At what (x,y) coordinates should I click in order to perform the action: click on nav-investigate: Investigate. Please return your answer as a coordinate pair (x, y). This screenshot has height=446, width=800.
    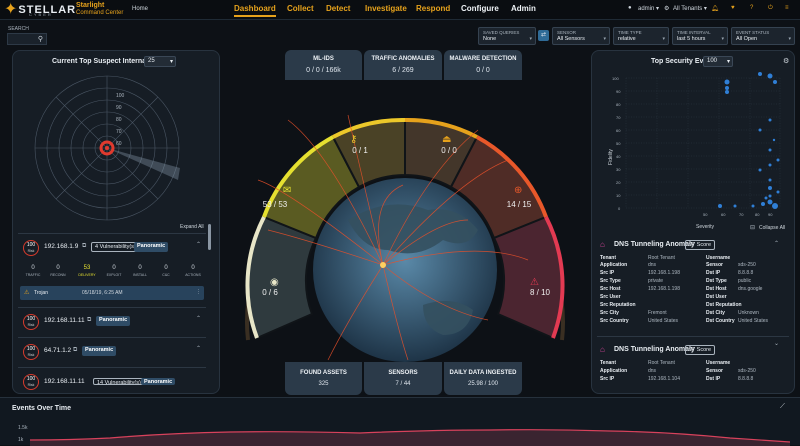
    Looking at the image, I should click on (386, 8).